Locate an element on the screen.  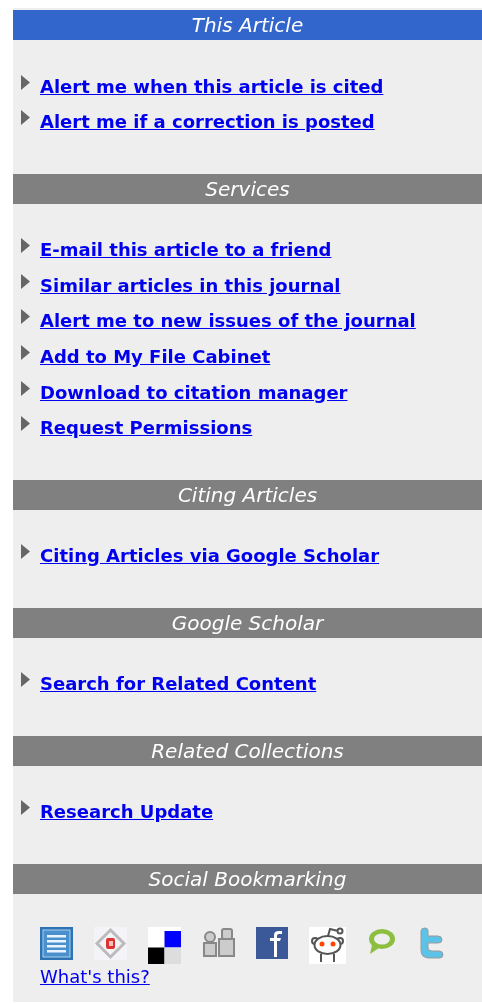
link: Alert me if a correction is posted is located at coordinates (207, 122).